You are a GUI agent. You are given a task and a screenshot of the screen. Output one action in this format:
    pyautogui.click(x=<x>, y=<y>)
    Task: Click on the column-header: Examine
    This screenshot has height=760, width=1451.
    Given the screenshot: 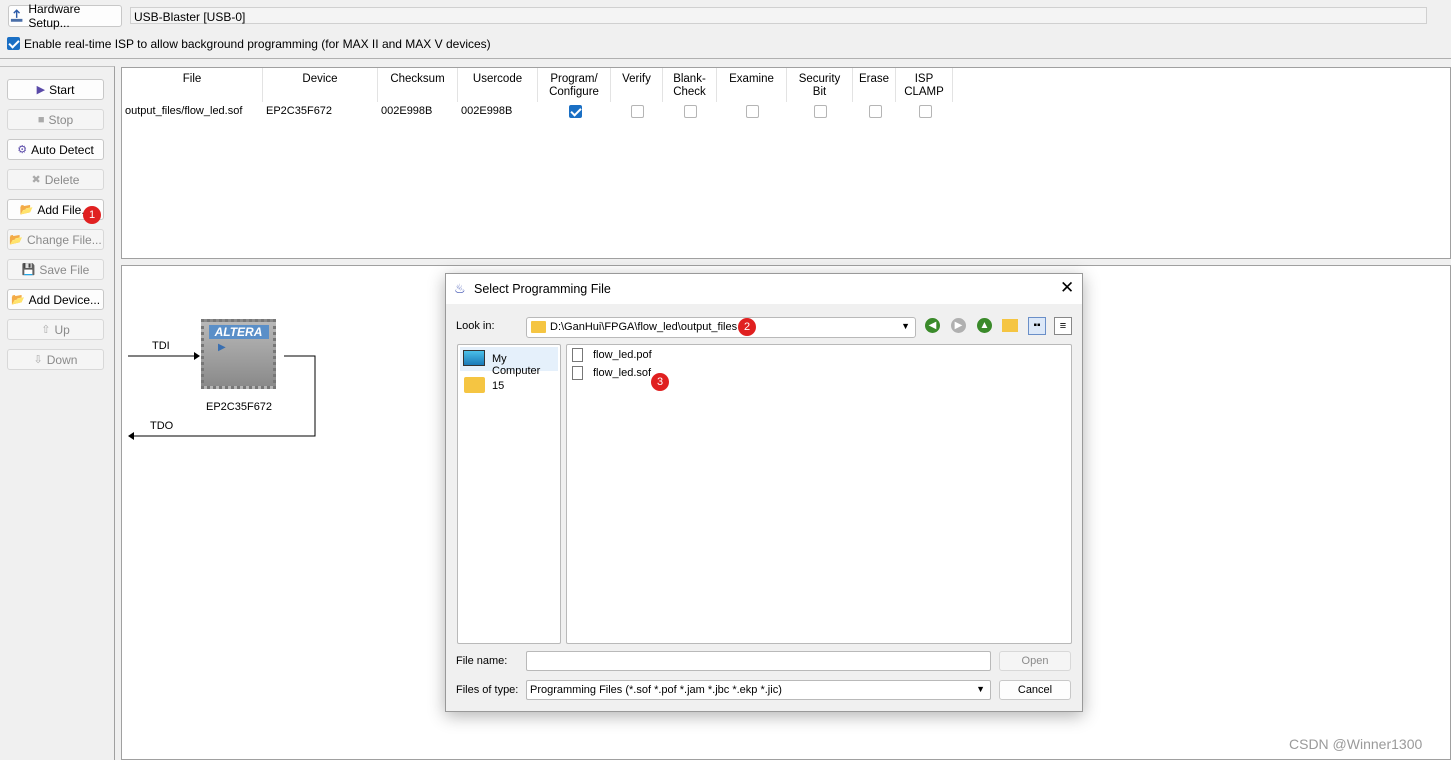 What is the action you would take?
    pyautogui.click(x=752, y=85)
    